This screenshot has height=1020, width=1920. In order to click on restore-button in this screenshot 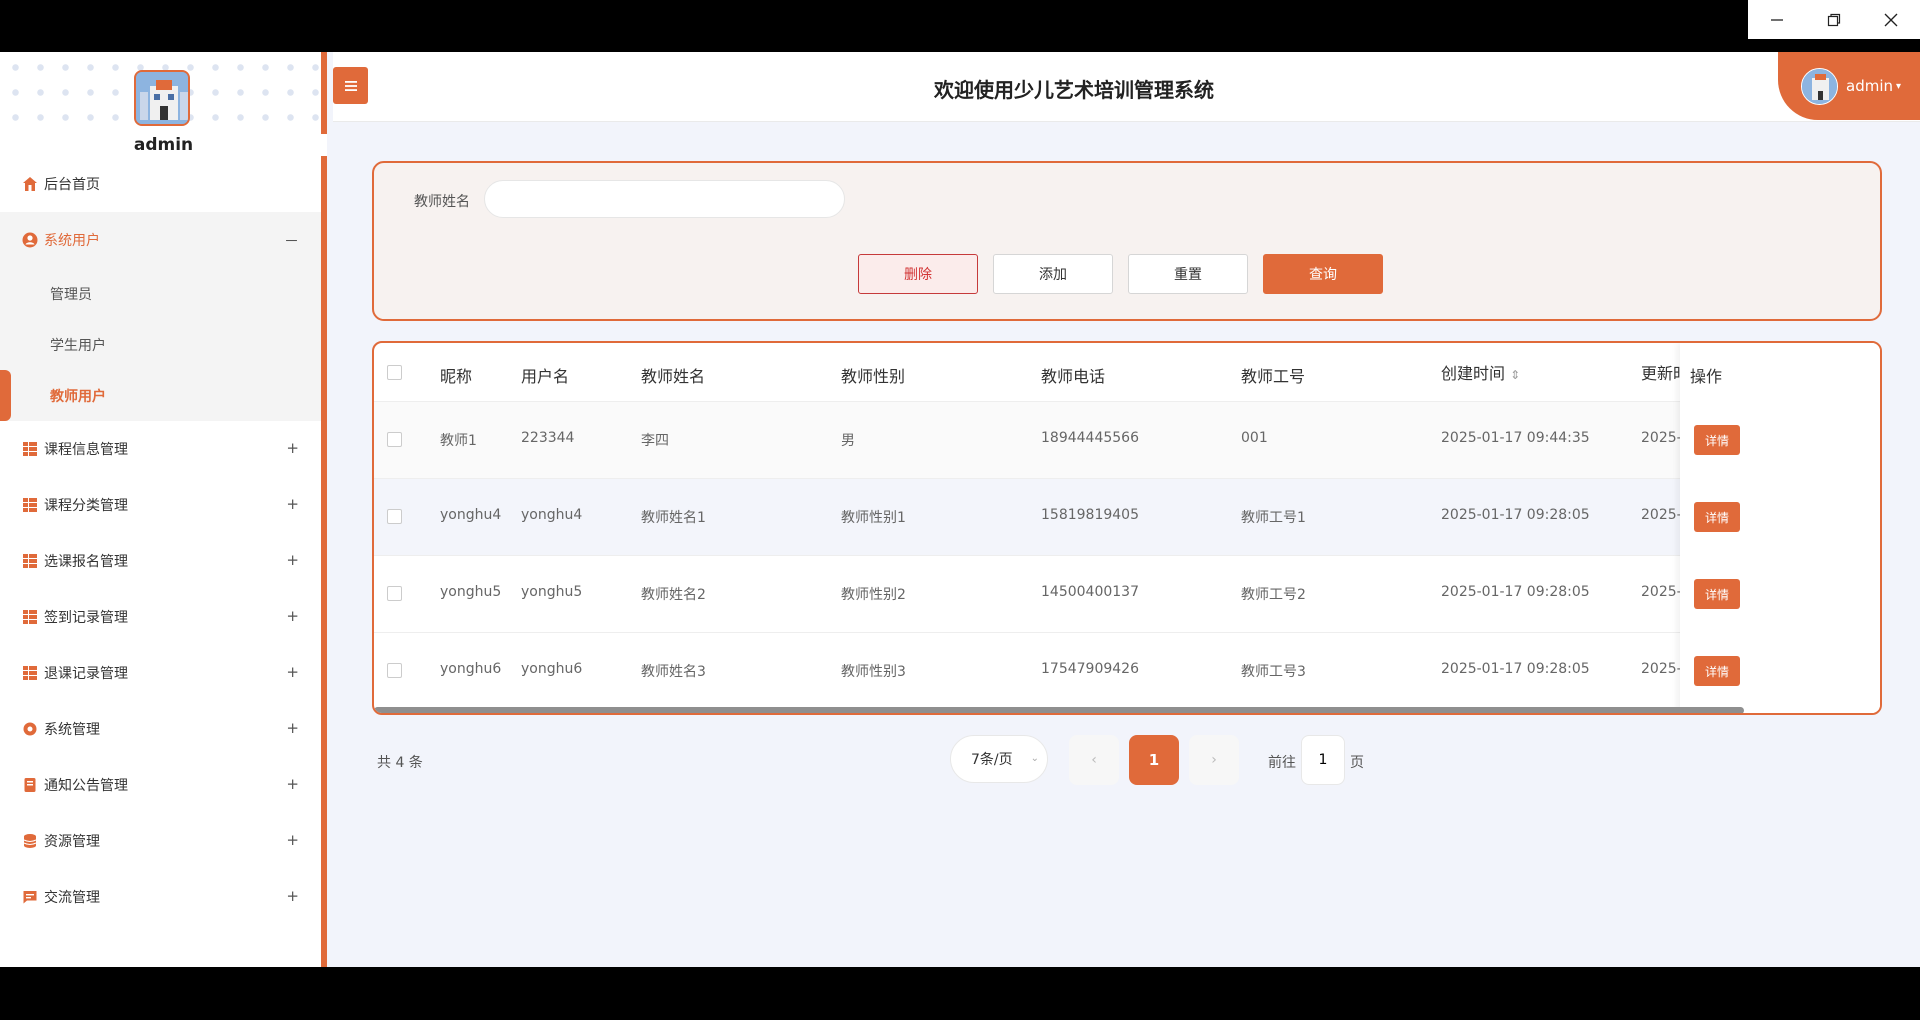, I will do `click(1833, 19)`.